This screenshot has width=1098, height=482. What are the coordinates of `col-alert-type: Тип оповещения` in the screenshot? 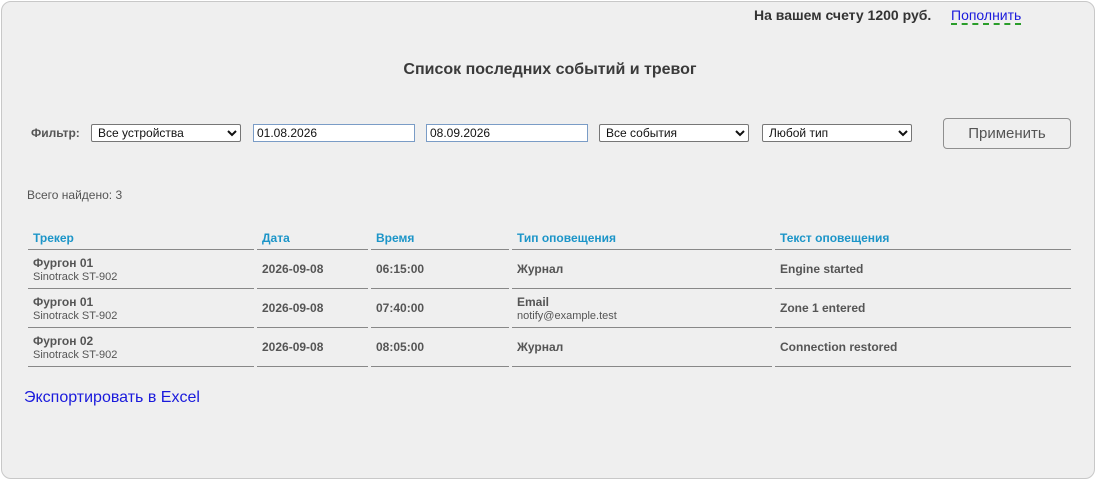 It's located at (642, 239).